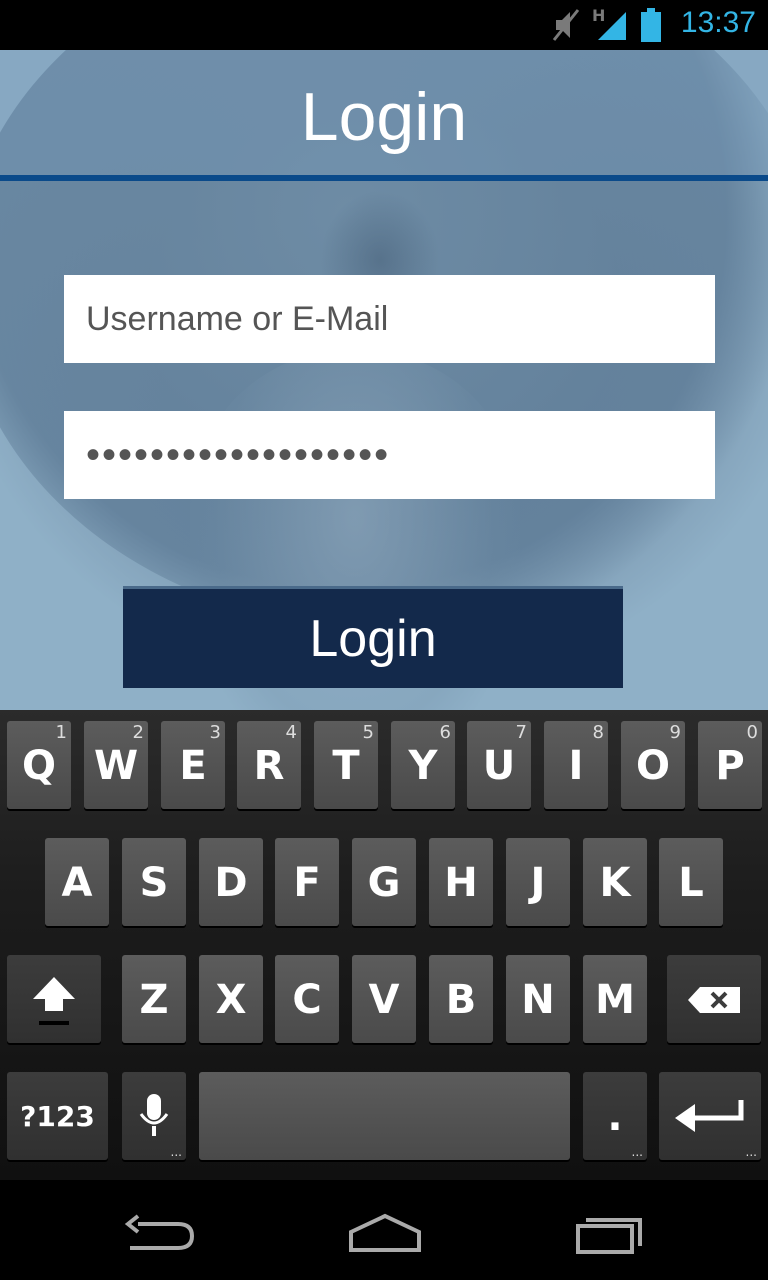 This screenshot has height=1280, width=768. I want to click on key-p: P0, so click(730, 765).